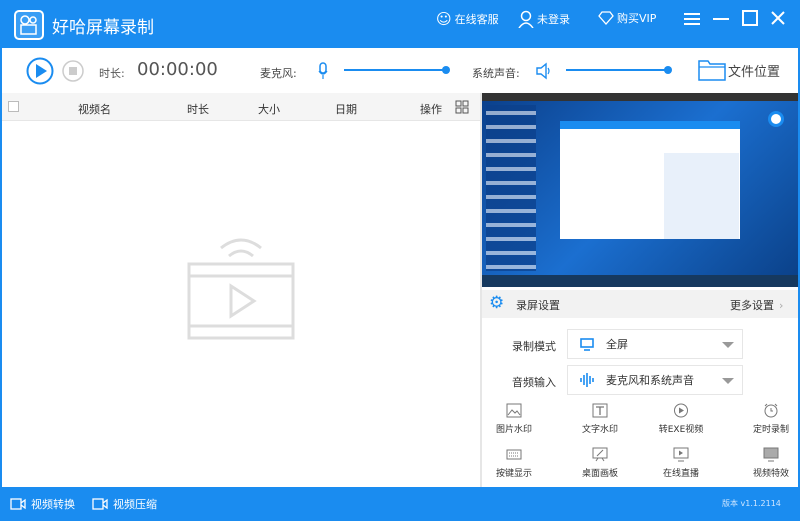 The width and height of the screenshot is (800, 521). Describe the element at coordinates (13, 106) in the screenshot. I see `select-all-checkbox` at that location.